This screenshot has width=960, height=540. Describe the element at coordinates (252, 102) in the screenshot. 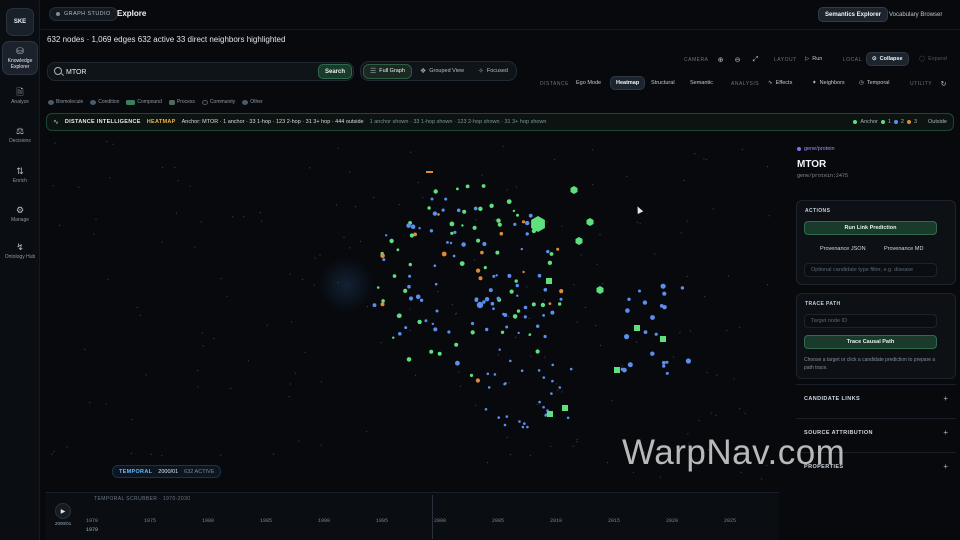

I see `legend-item-other: Other` at that location.